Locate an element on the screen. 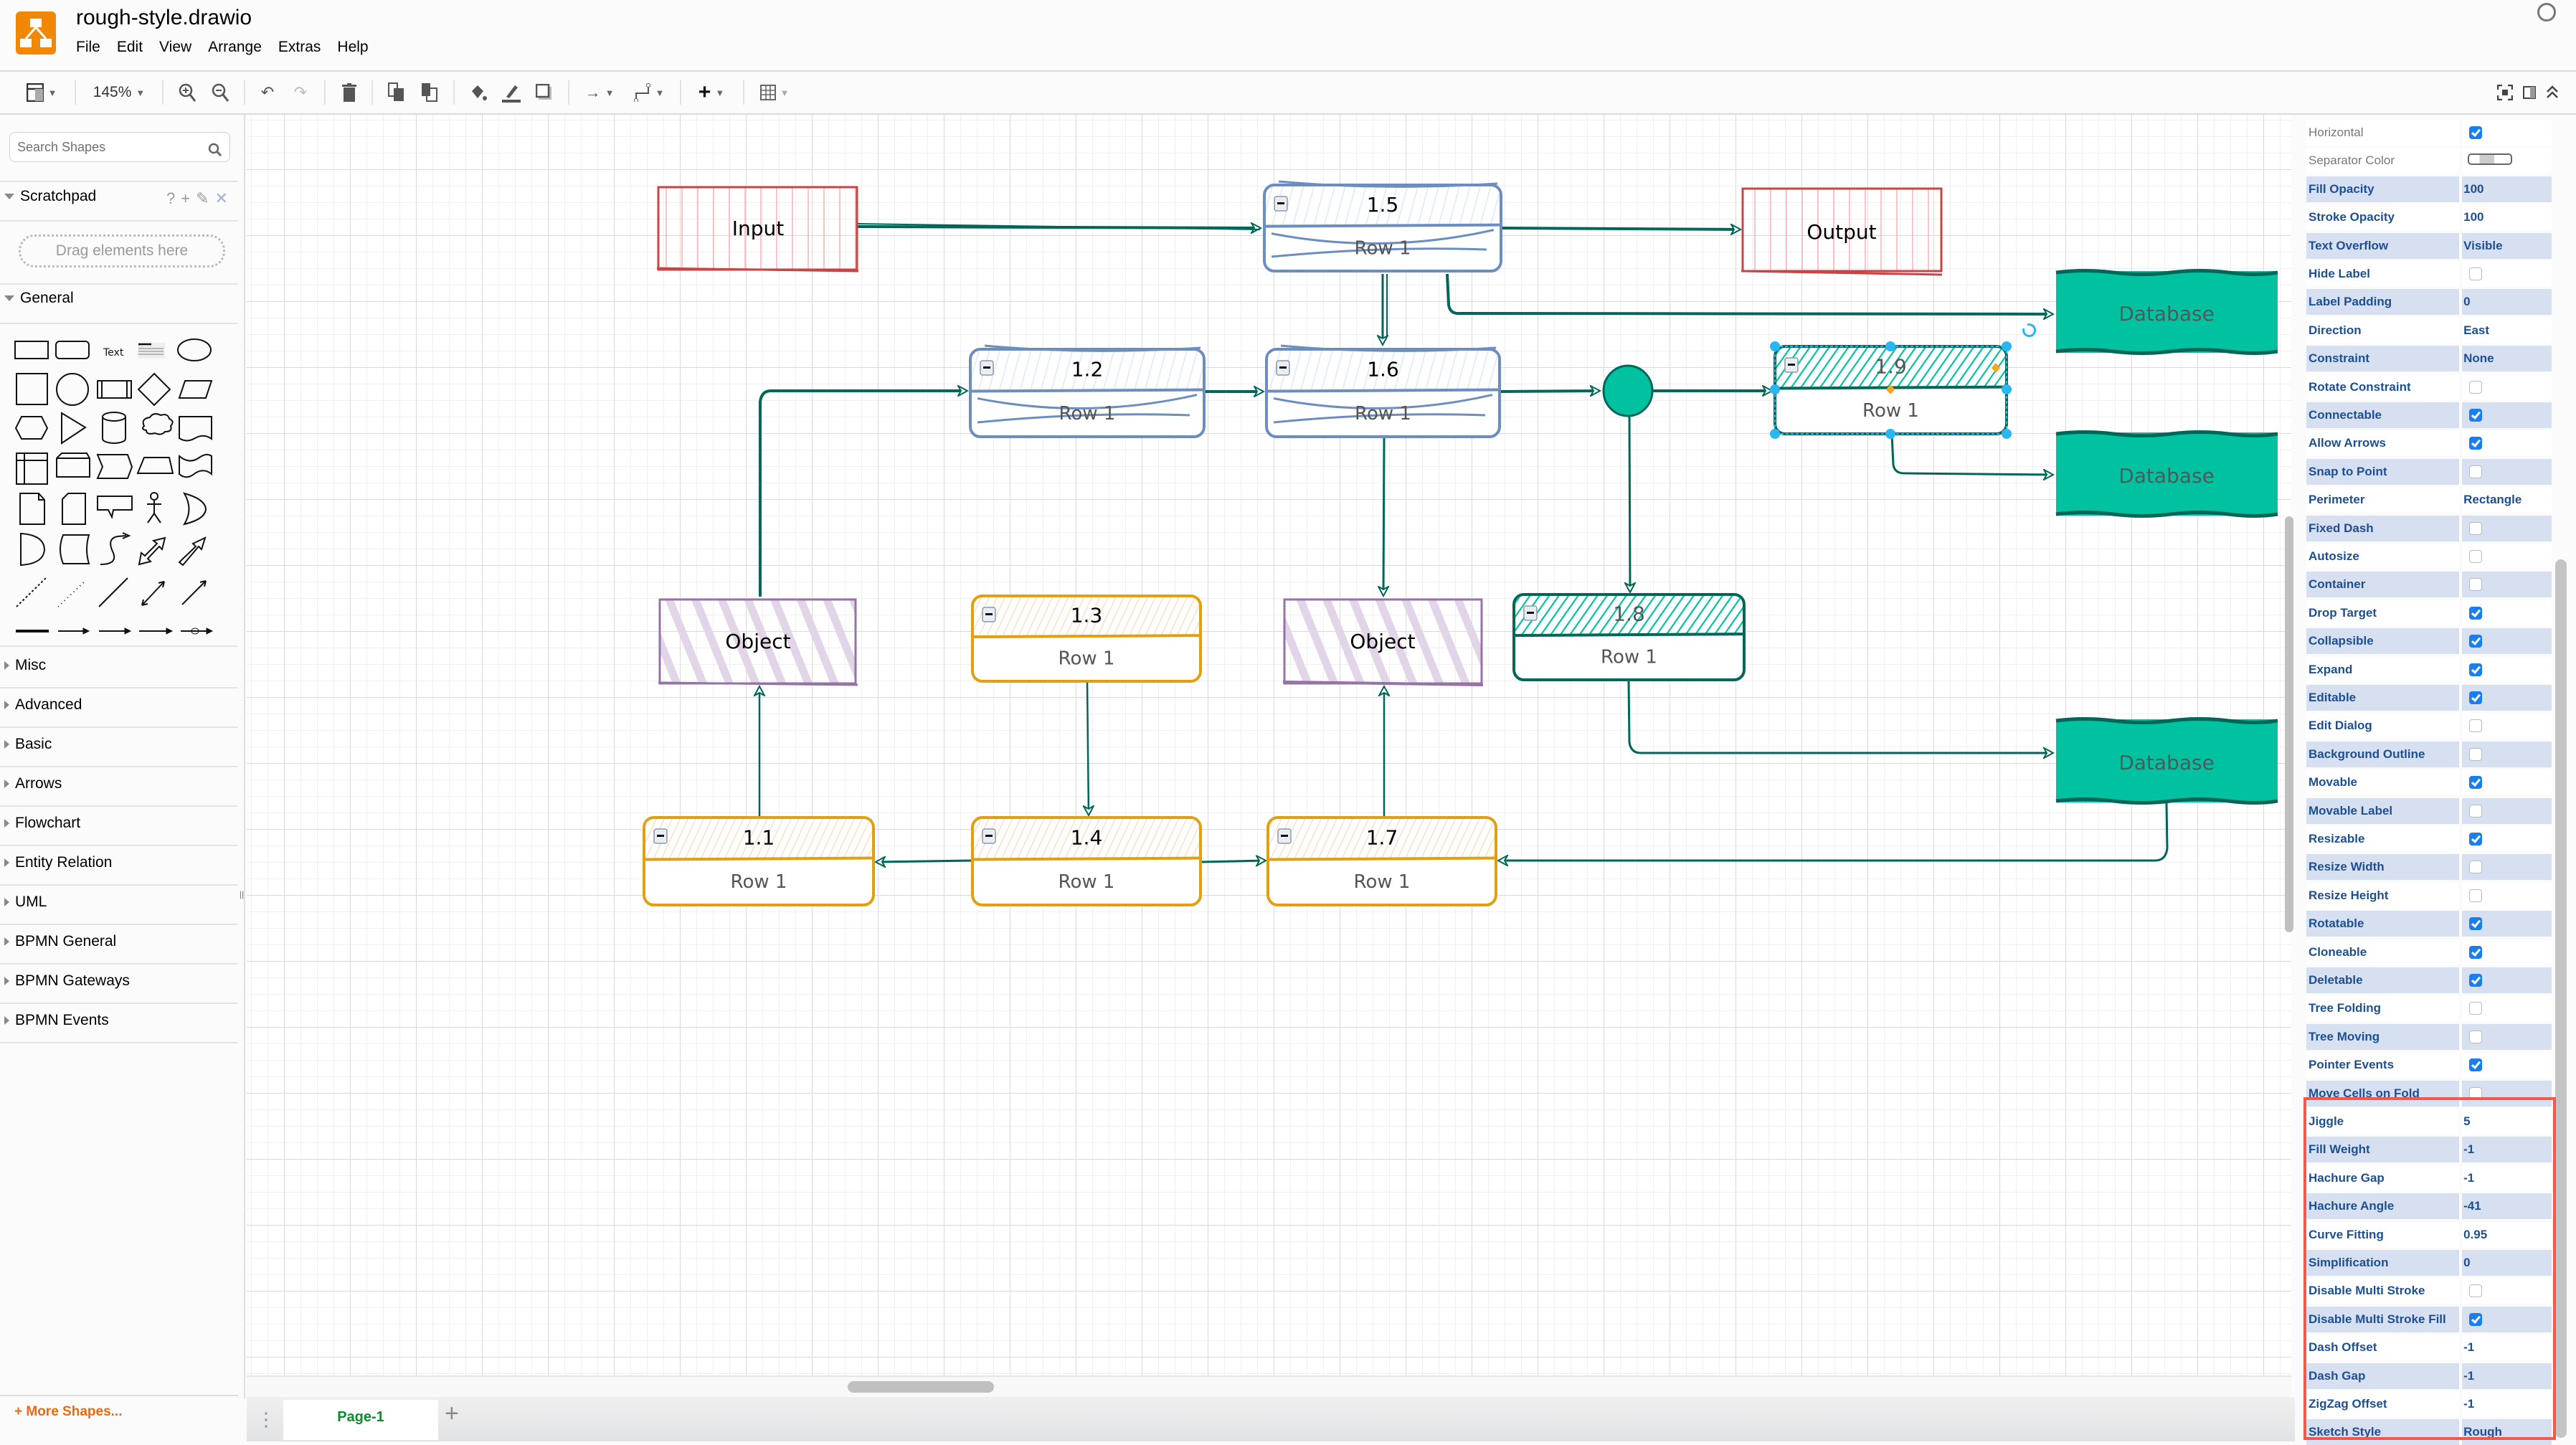  node-output: Output is located at coordinates (1842, 231).